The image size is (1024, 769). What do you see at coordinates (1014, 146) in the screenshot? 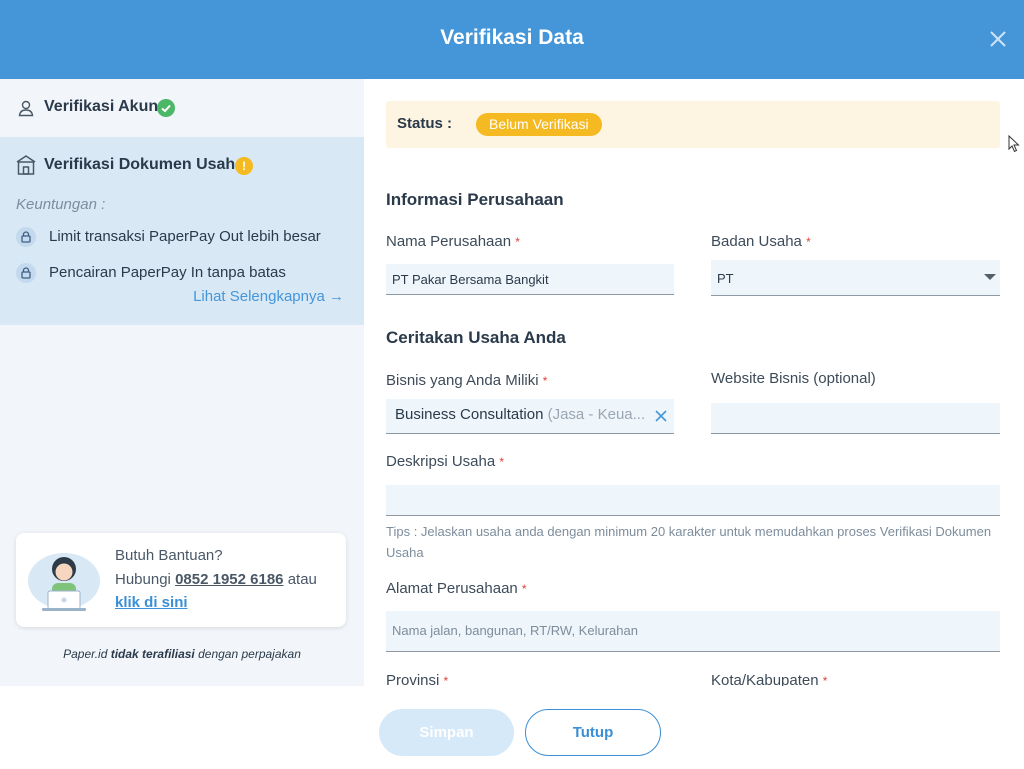
I see `mouse-cursor-icon` at bounding box center [1014, 146].